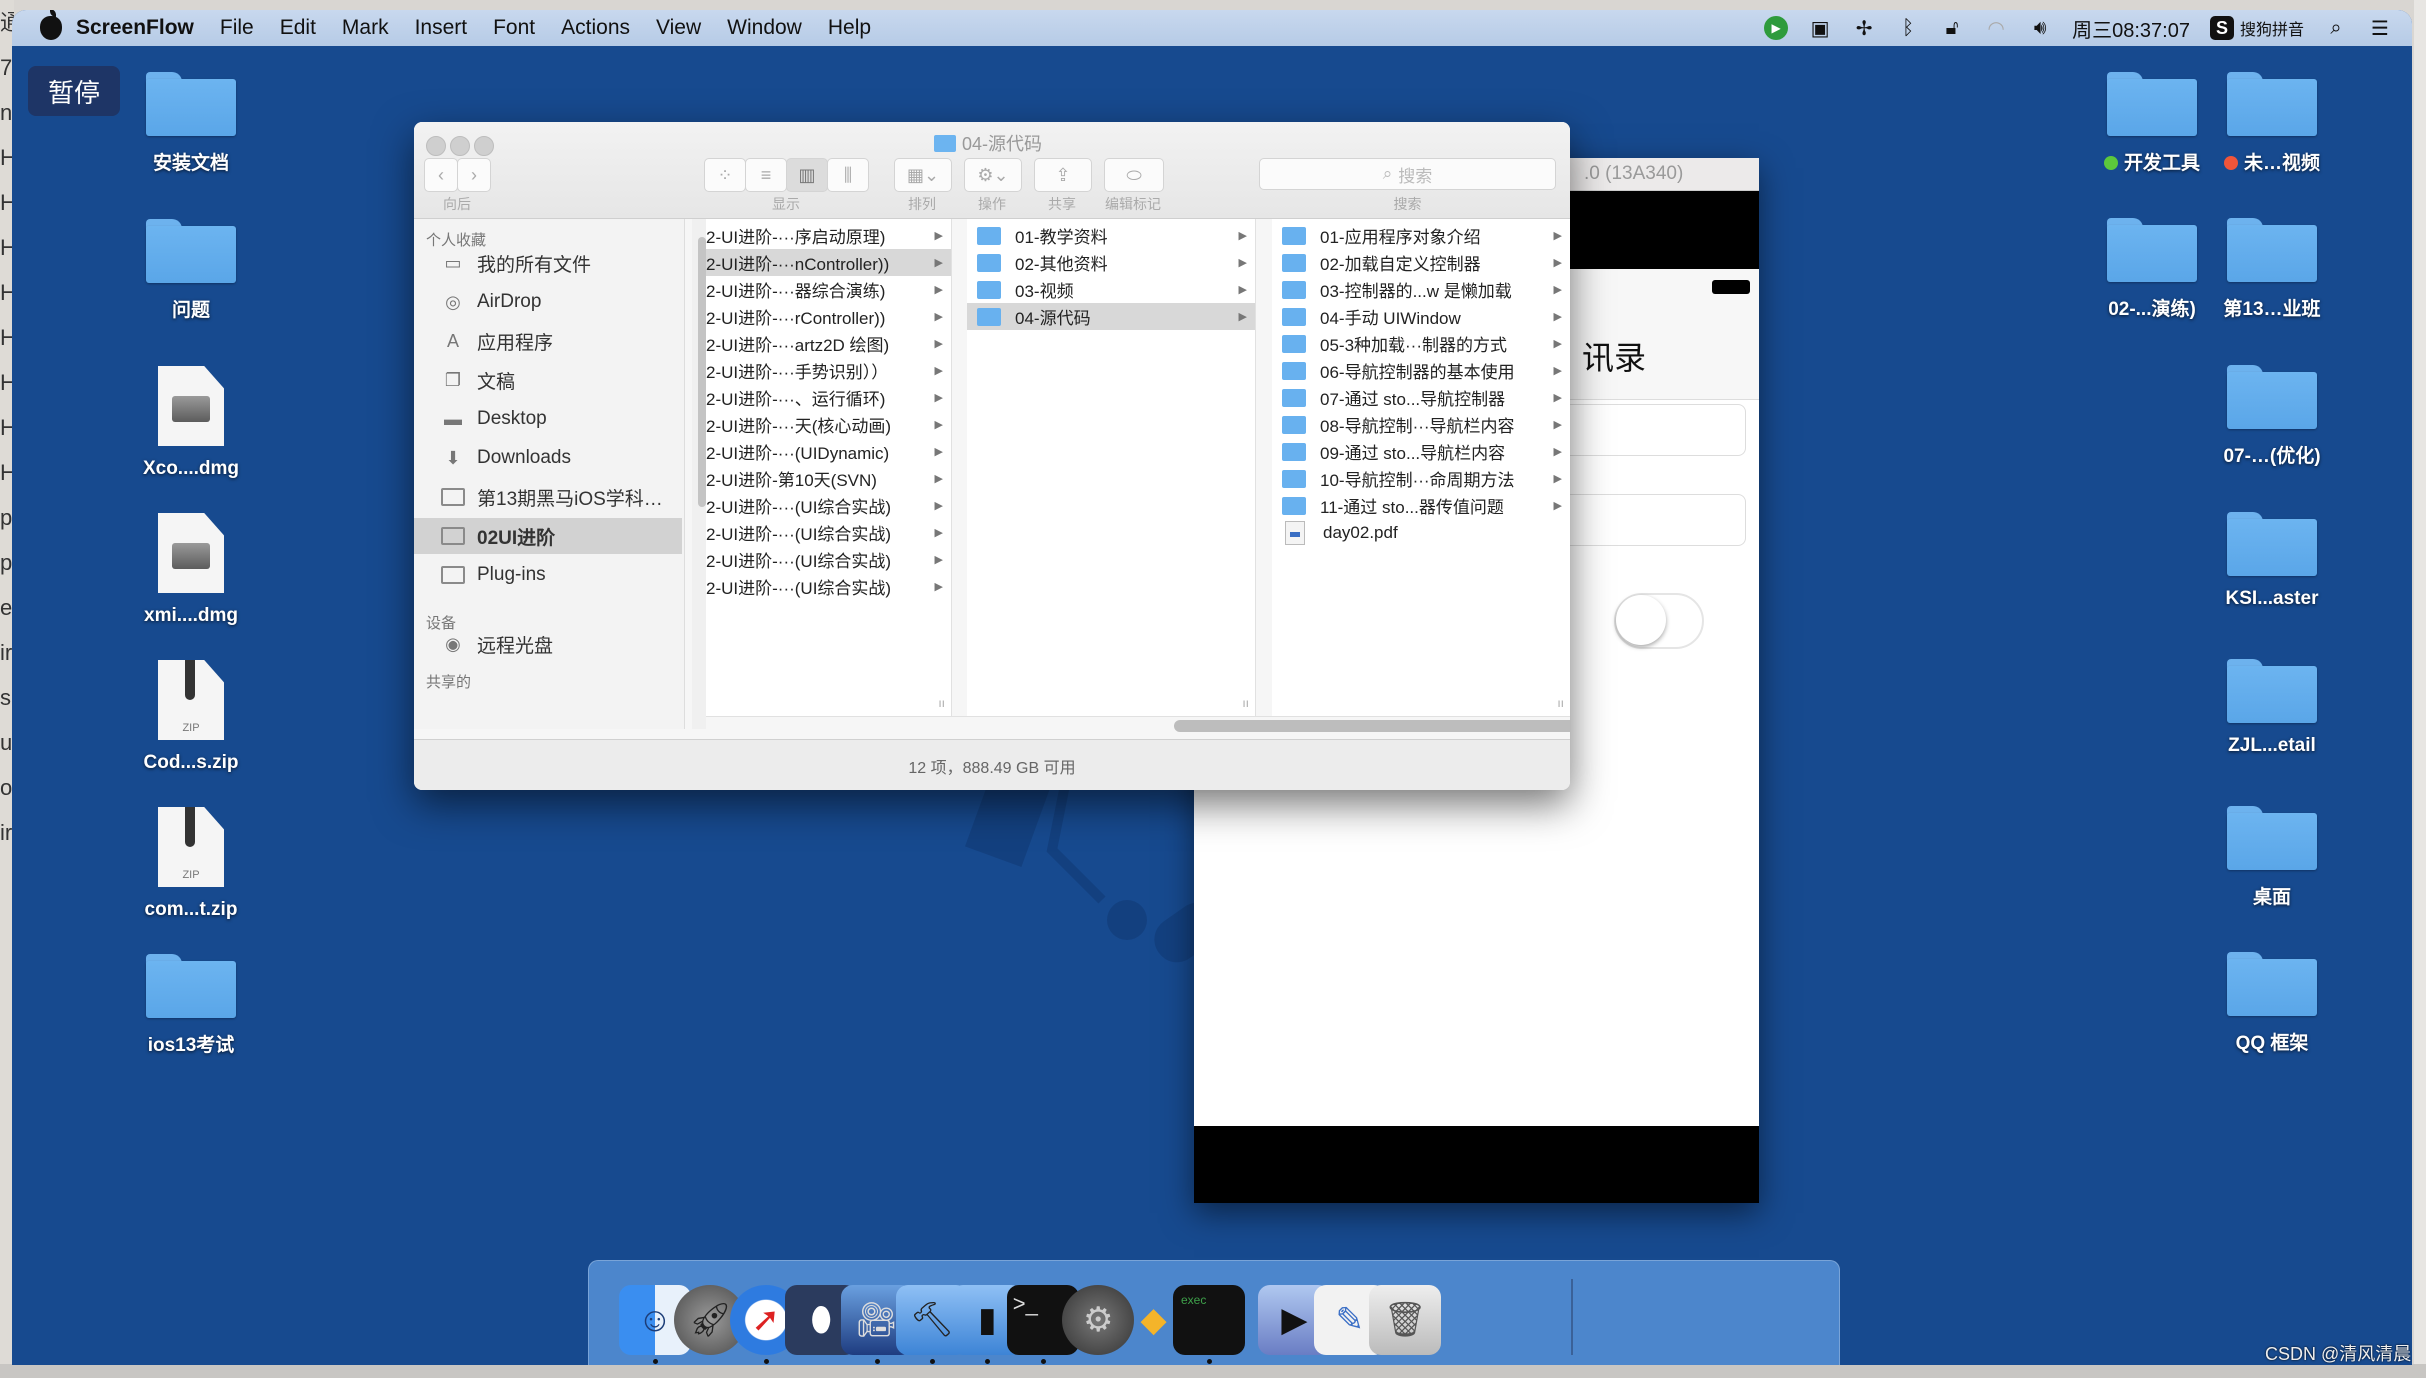 The width and height of the screenshot is (2426, 1378). I want to click on wifi-icon: ◠, so click(1996, 28).